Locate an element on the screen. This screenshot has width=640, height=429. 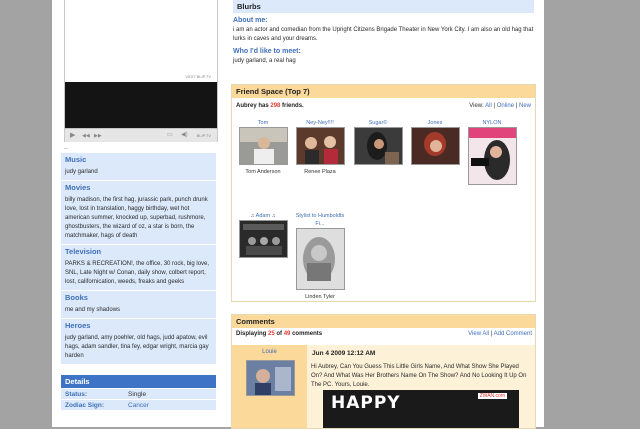
friend-adam: ♫ Adam ♫ is located at coordinates (263, 237).